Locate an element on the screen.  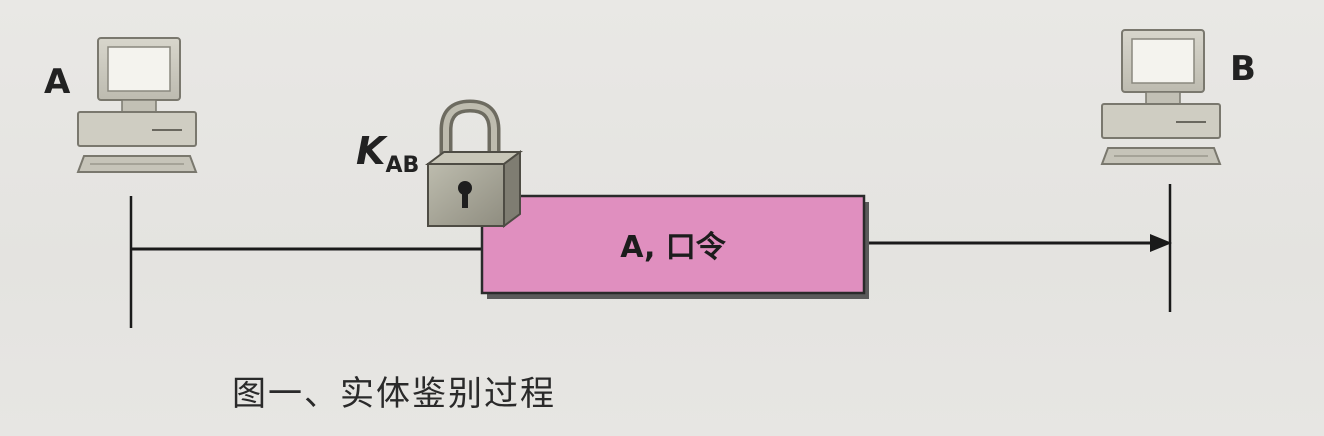
arrow-head-icon is located at coordinates (1161, 243).